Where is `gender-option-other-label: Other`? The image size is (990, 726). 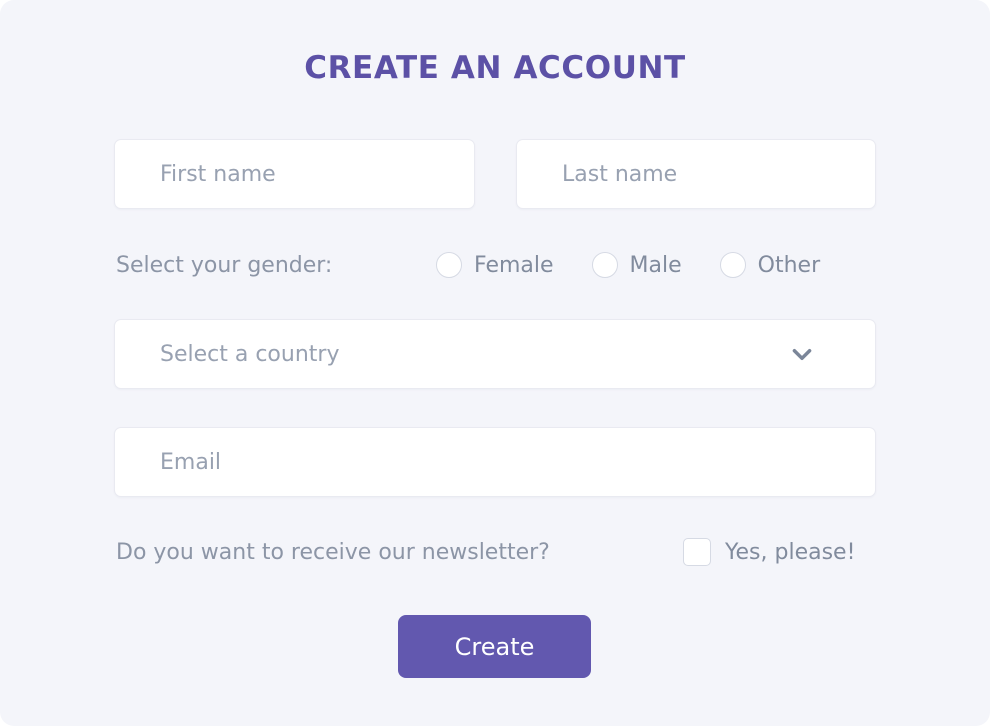 gender-option-other-label: Other is located at coordinates (789, 265).